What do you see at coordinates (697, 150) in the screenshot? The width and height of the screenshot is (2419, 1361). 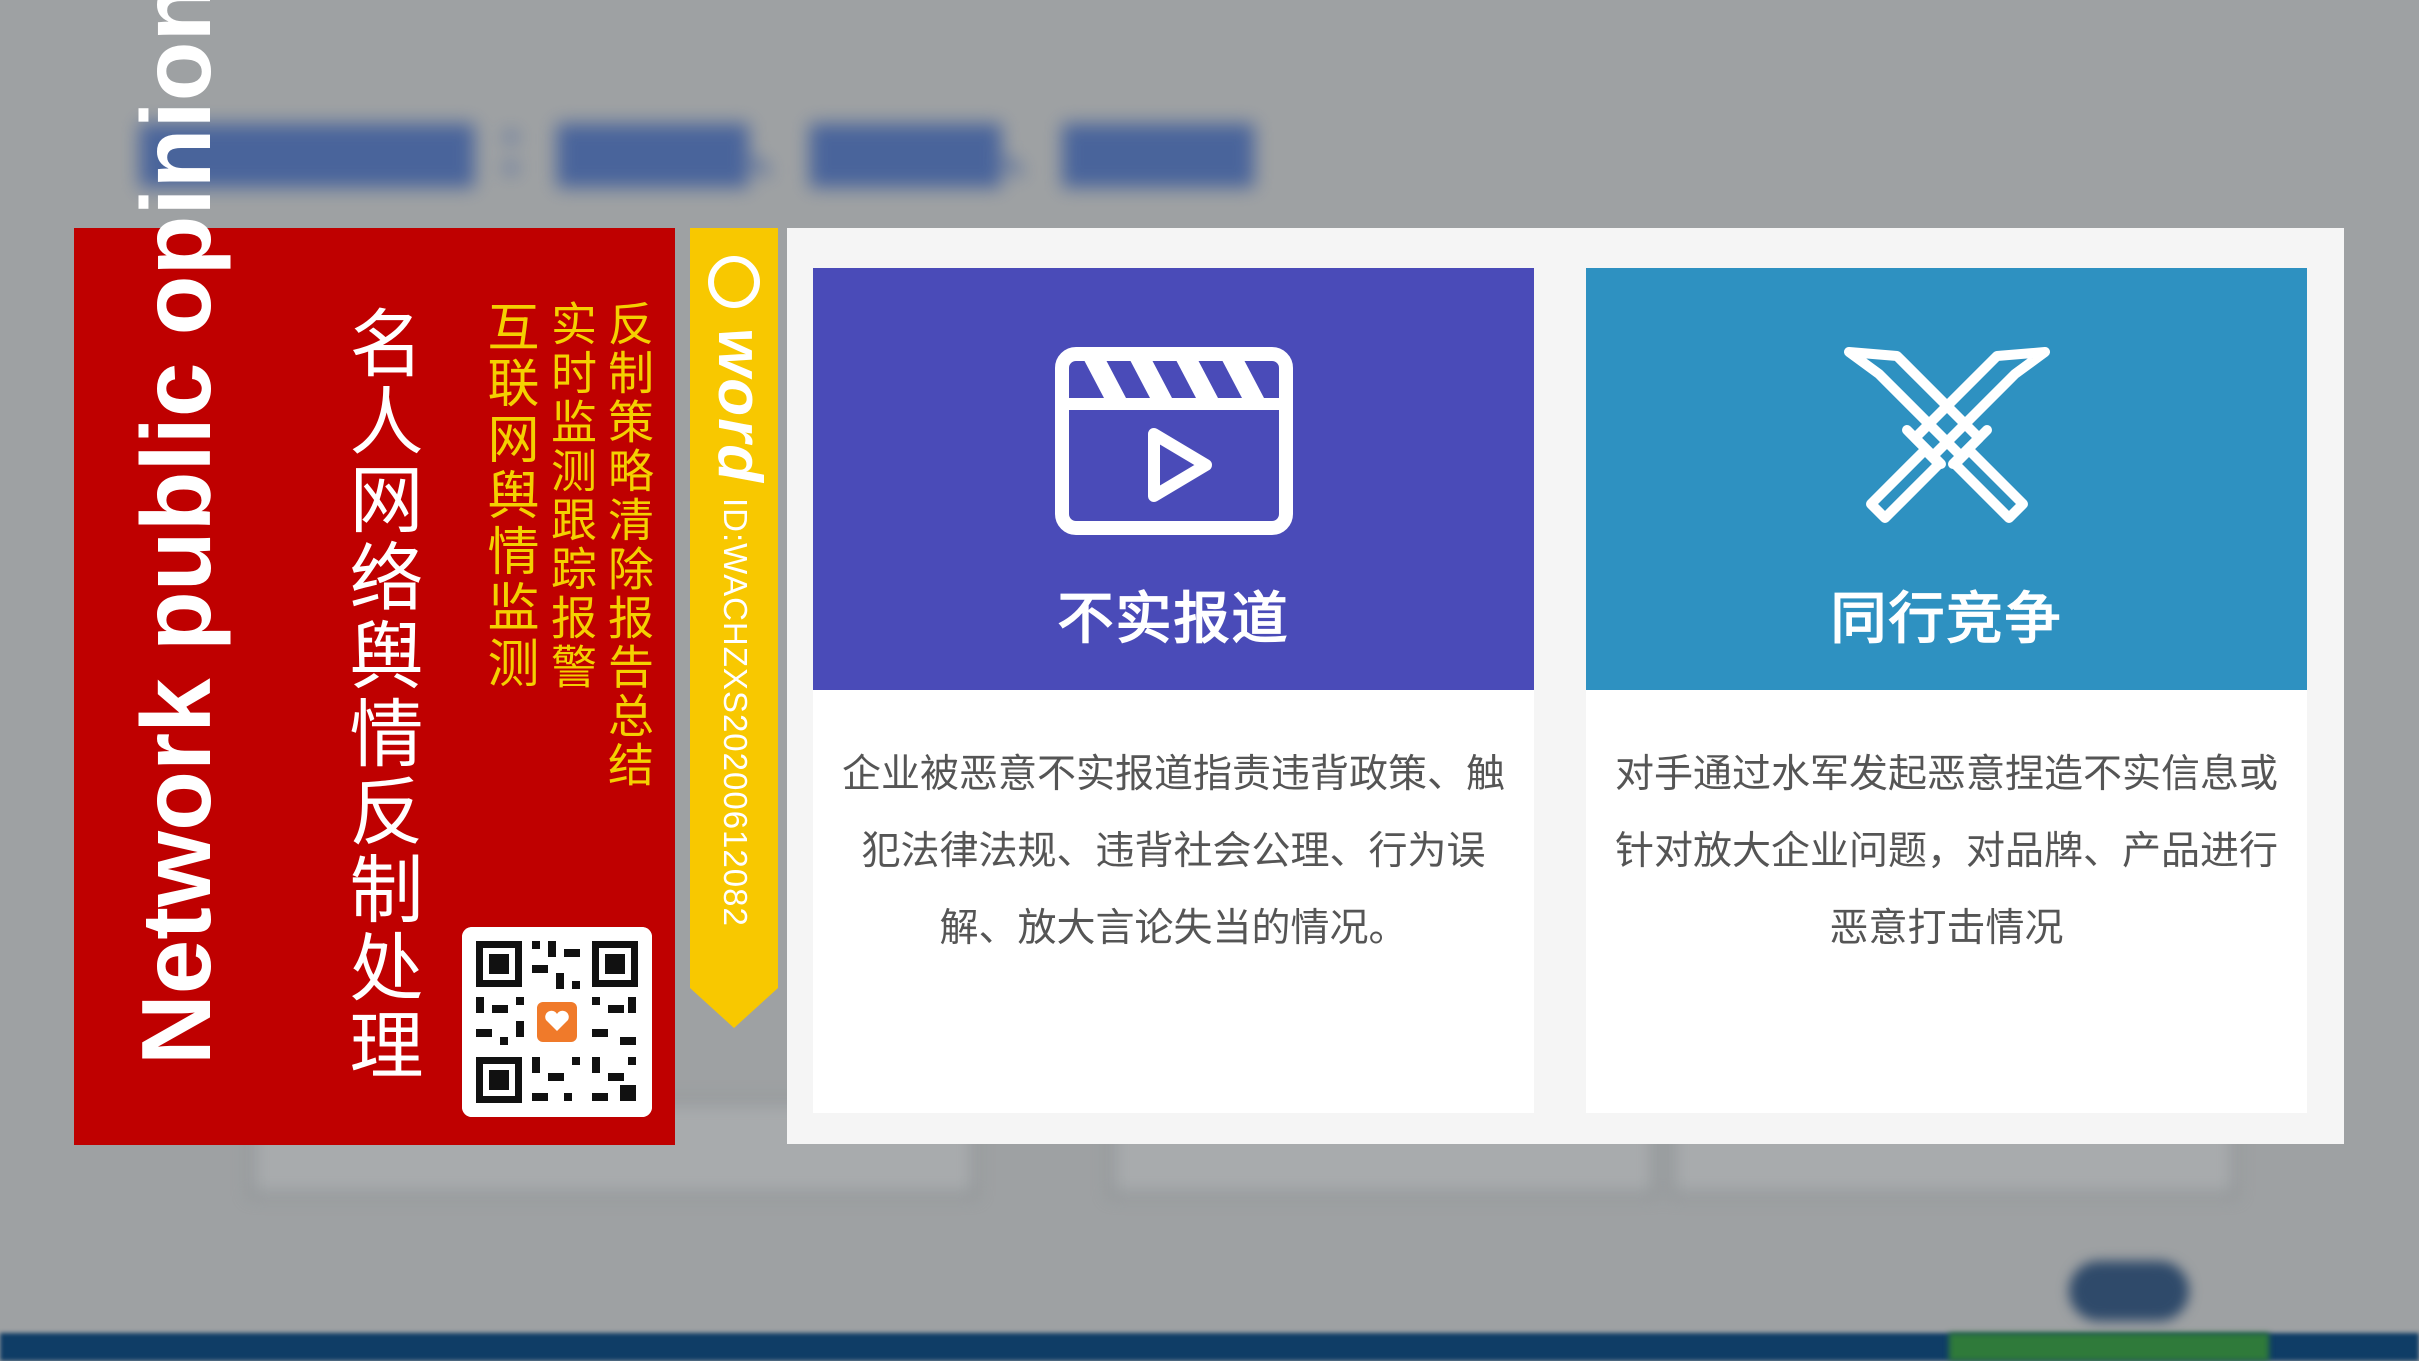 I see `blurred-headline: ▇▇▇▇▇▇▇ ：▇▇▇▇、▇▇▇▇、▇▇▇▇` at bounding box center [697, 150].